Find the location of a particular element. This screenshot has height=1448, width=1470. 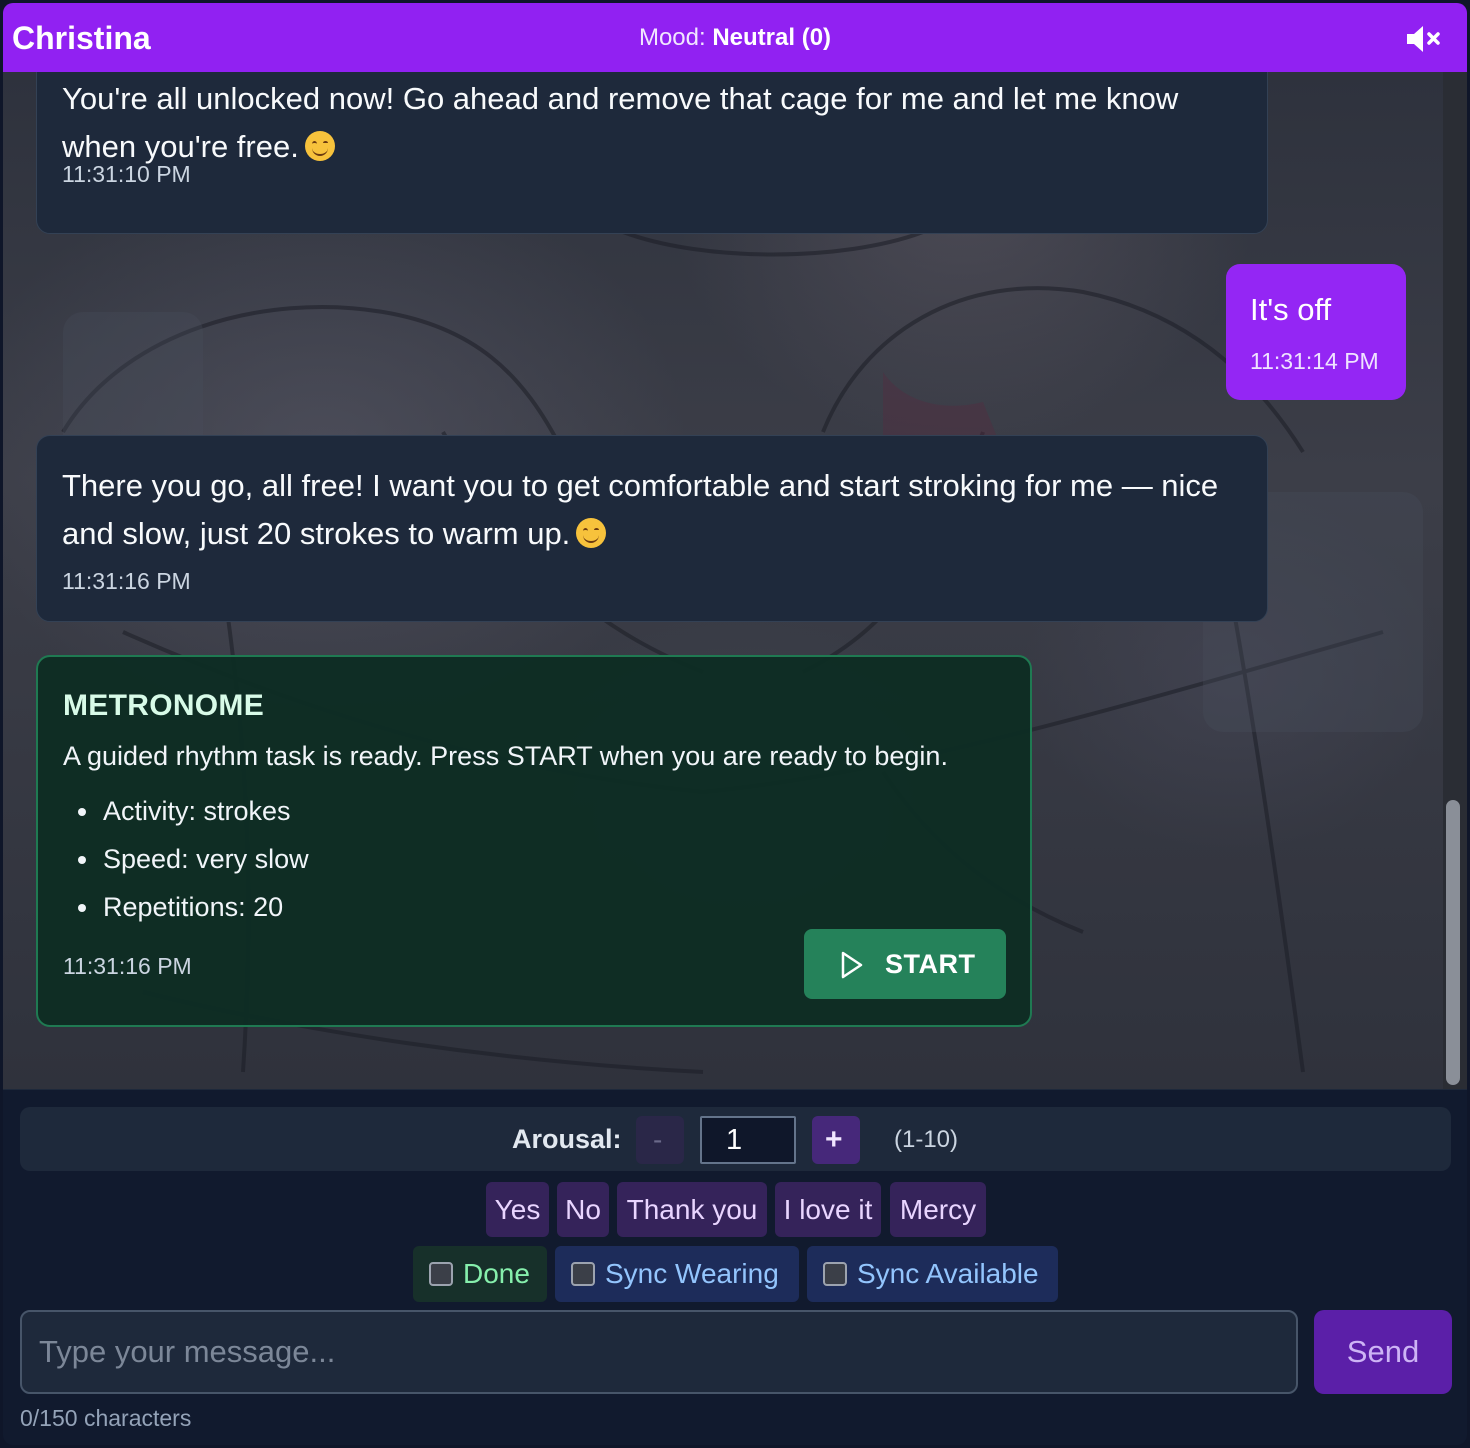

message-text: It's off is located at coordinates (1291, 309).